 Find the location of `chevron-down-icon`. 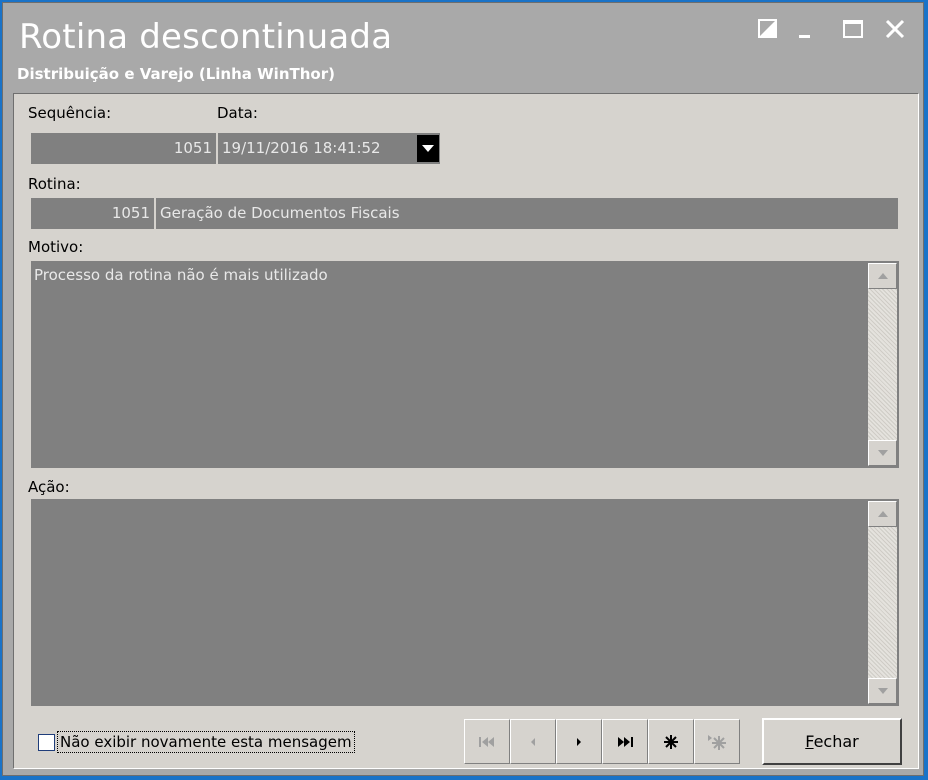

chevron-down-icon is located at coordinates (428, 148).